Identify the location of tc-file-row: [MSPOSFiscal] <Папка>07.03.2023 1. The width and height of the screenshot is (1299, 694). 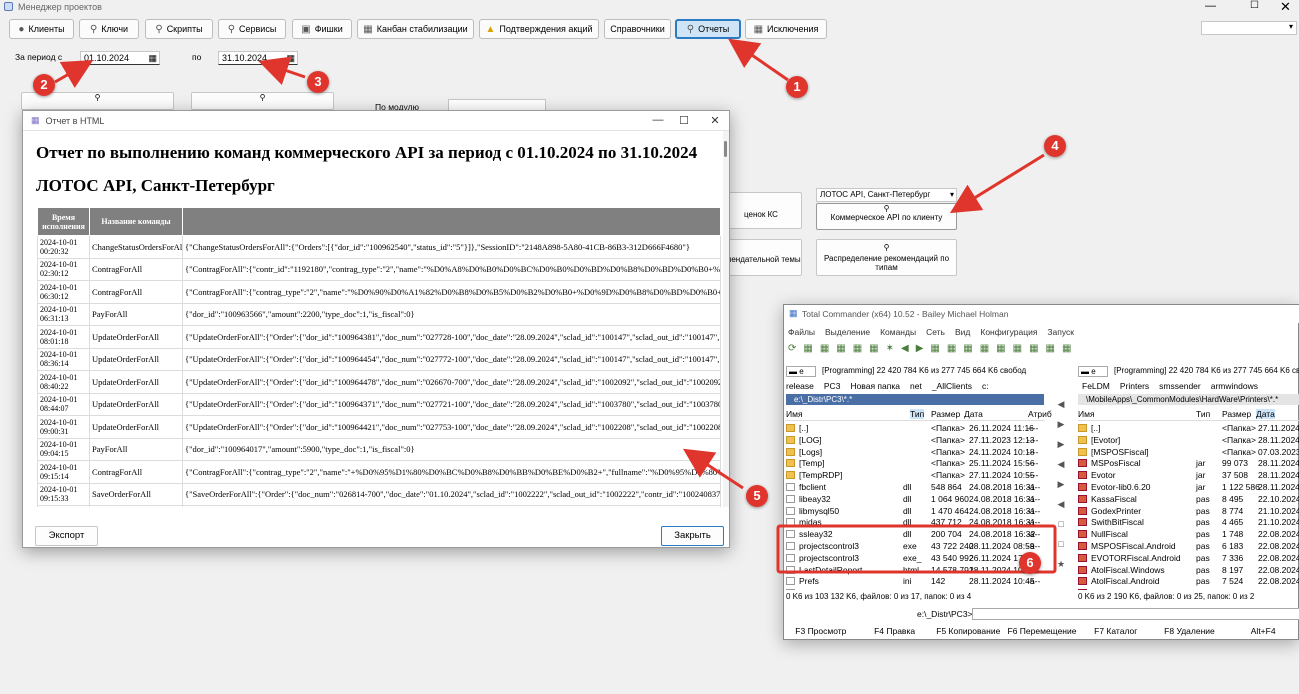
(1188, 452).